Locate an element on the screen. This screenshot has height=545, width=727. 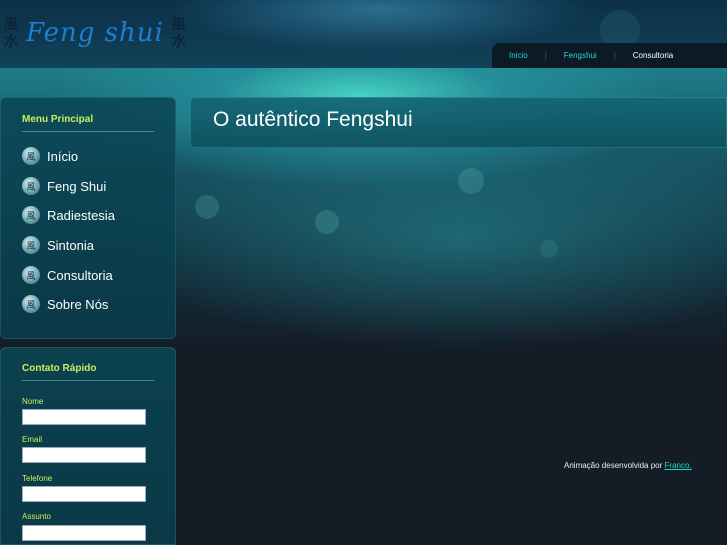
menu-item-label: Sobre Nós is located at coordinates (78, 304).